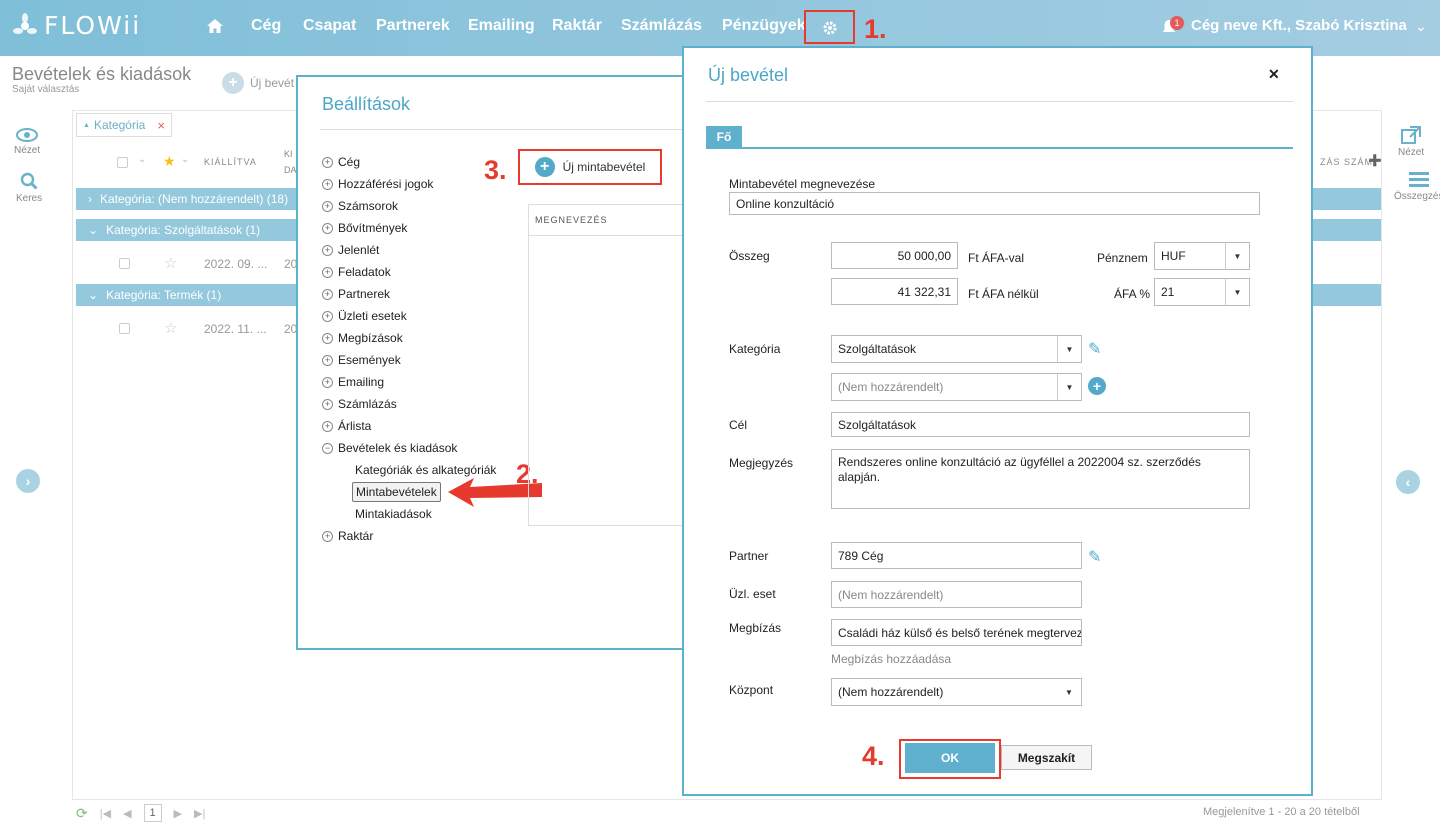 This screenshot has height=837, width=1440. I want to click on tree-item-uzleti-esetek: + Üzleti esetek, so click(364, 316).